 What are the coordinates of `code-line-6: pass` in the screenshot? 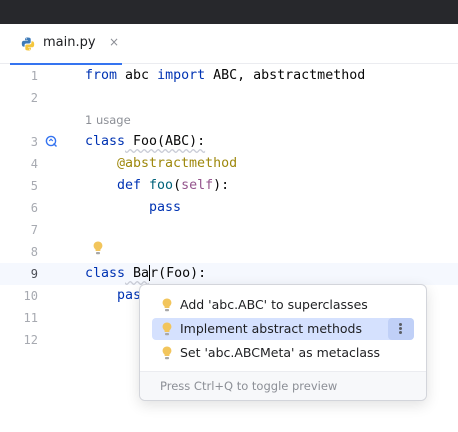 It's located at (165, 208).